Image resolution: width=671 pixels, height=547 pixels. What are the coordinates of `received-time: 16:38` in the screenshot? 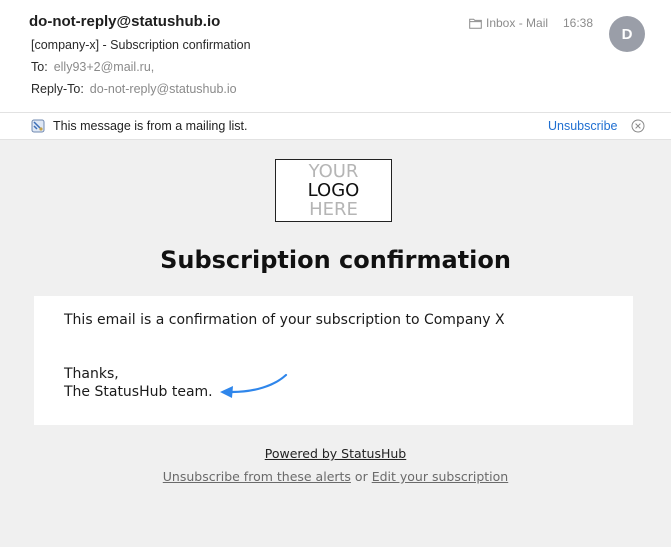 It's located at (578, 23).